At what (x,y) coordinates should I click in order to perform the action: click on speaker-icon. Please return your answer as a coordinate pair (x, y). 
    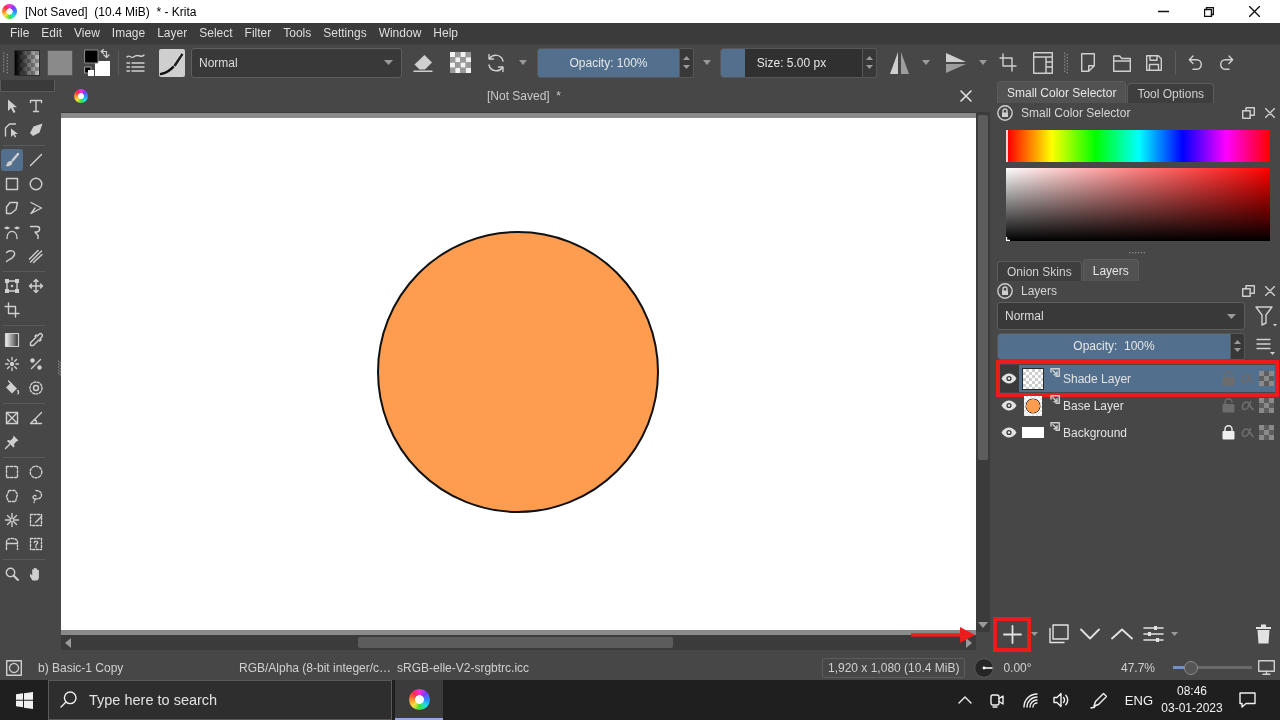
    Looking at the image, I should click on (1060, 700).